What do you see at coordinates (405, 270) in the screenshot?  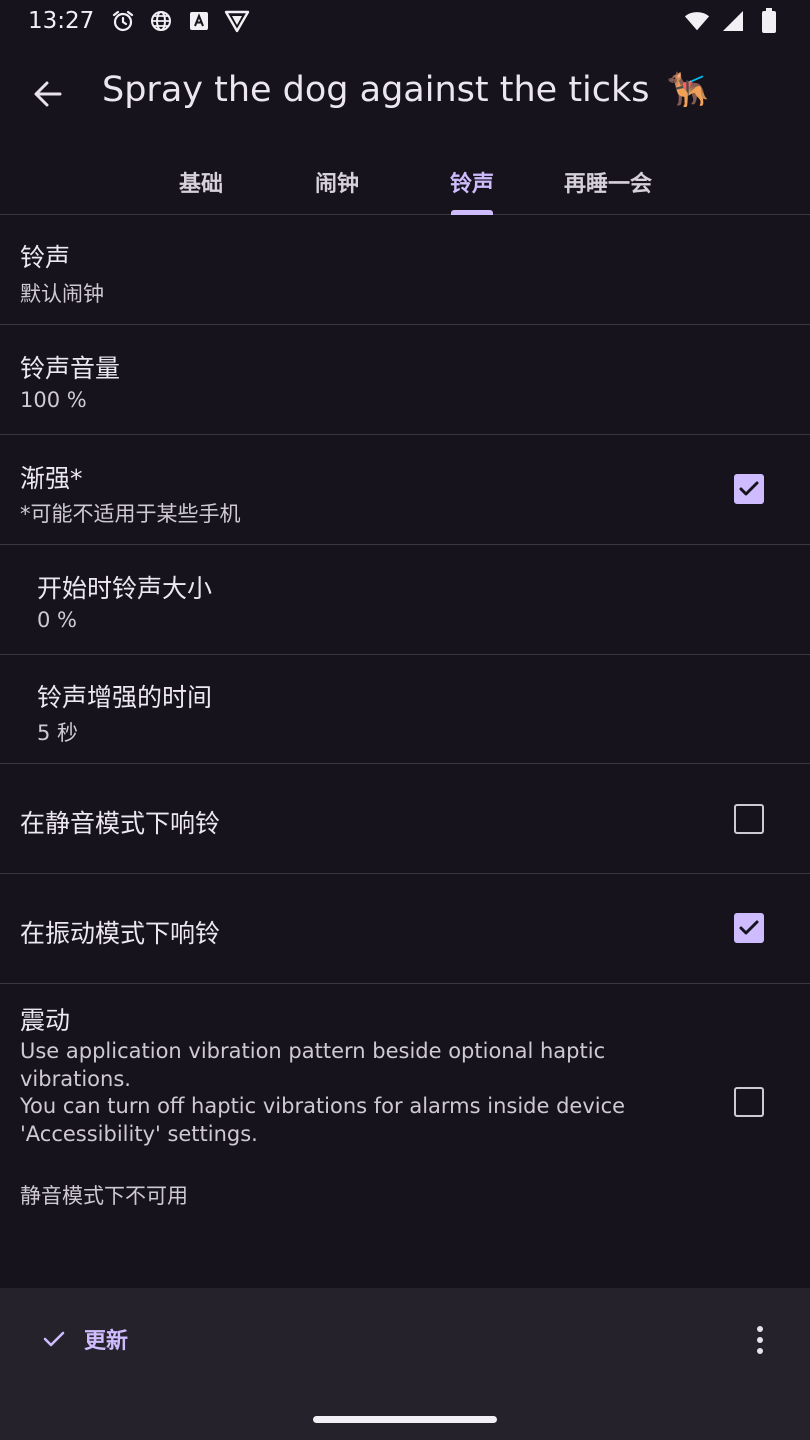 I see `setting-ringtone: 铃声 默认闹钟` at bounding box center [405, 270].